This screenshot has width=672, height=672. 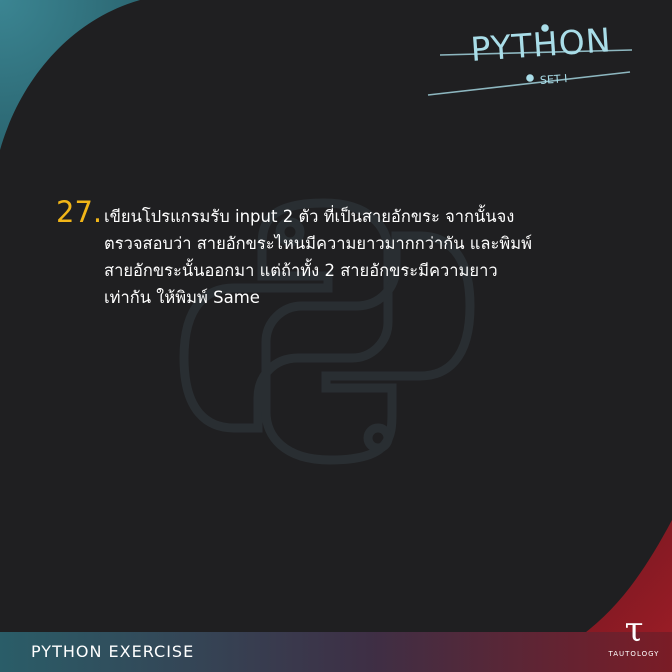 What do you see at coordinates (553, 79) in the screenshot?
I see `set-label: SET I` at bounding box center [553, 79].